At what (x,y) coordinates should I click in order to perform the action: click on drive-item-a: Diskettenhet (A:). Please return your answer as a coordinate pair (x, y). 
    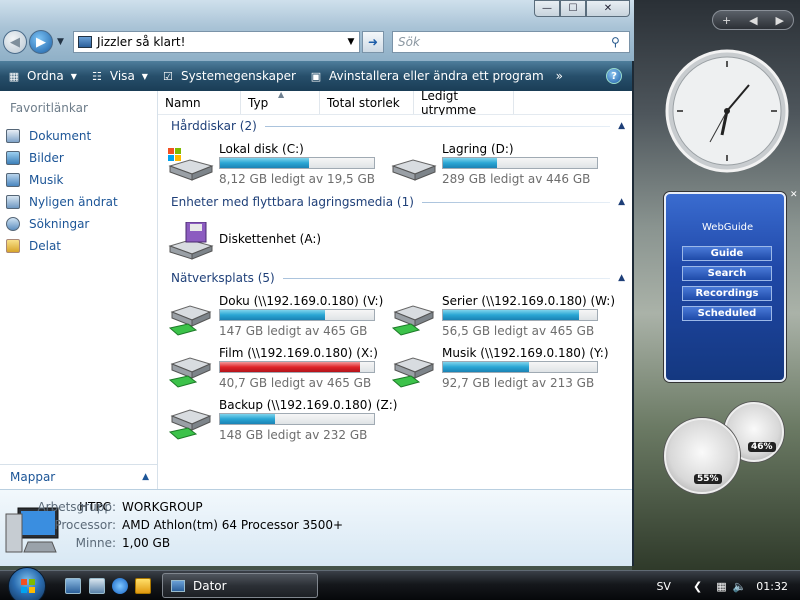
    Looking at the image, I should click on (276, 240).